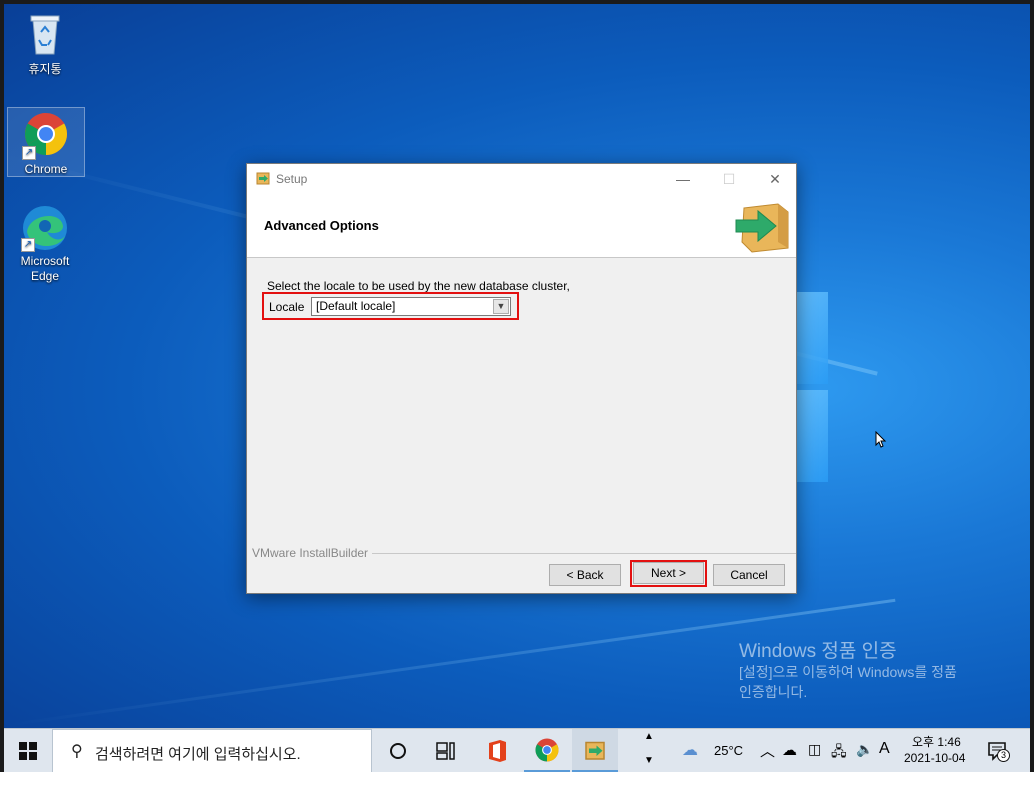 The width and height of the screenshot is (1034, 797). I want to click on next-highlight: Next >, so click(668, 573).